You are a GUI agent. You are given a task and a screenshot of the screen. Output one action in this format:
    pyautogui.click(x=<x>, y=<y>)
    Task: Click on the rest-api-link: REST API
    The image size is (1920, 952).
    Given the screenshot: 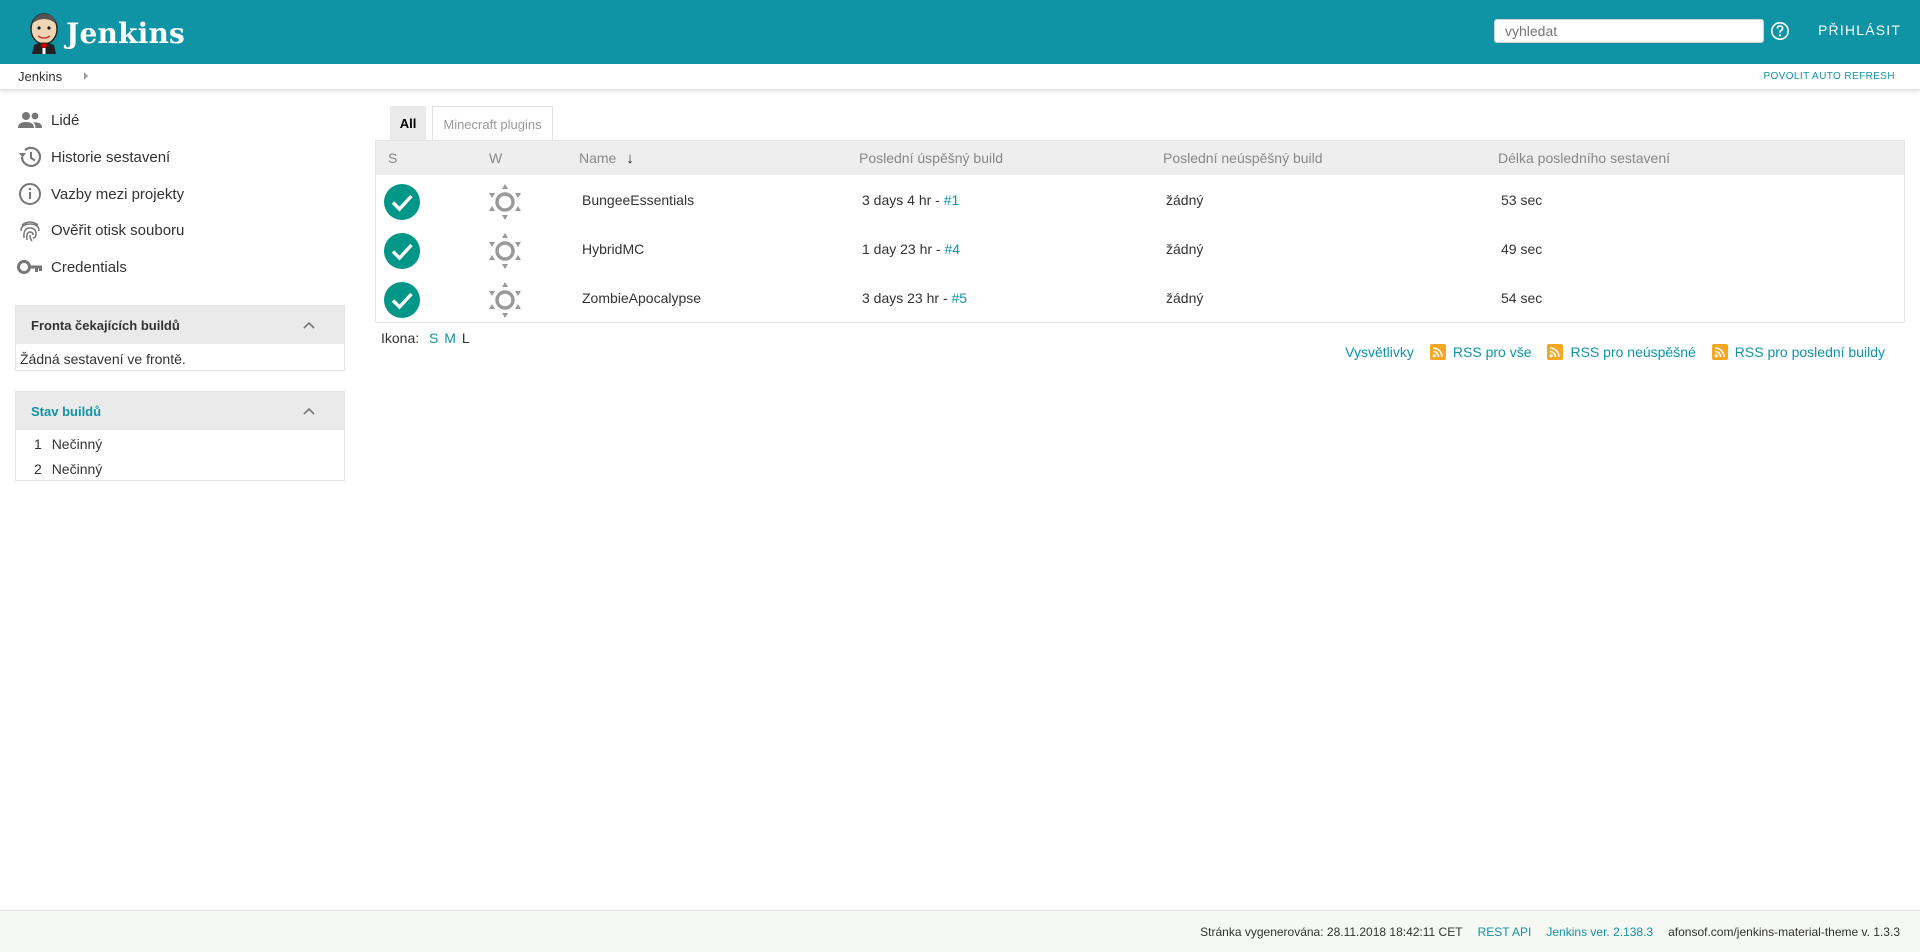 What is the action you would take?
    pyautogui.click(x=1505, y=932)
    